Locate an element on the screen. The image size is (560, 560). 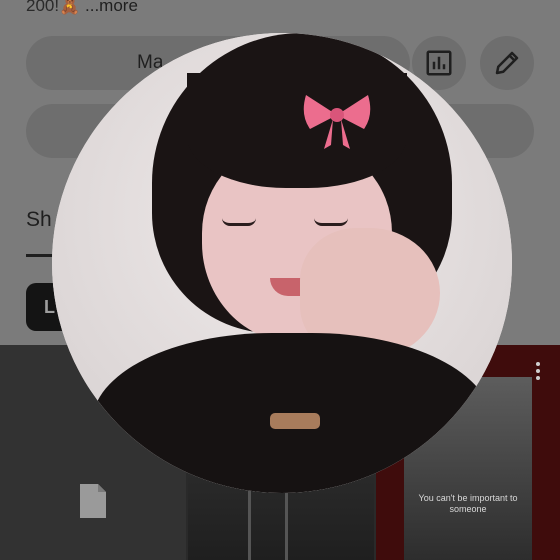
tile-caption: You can't be important to someone is located at coordinates (468, 503).